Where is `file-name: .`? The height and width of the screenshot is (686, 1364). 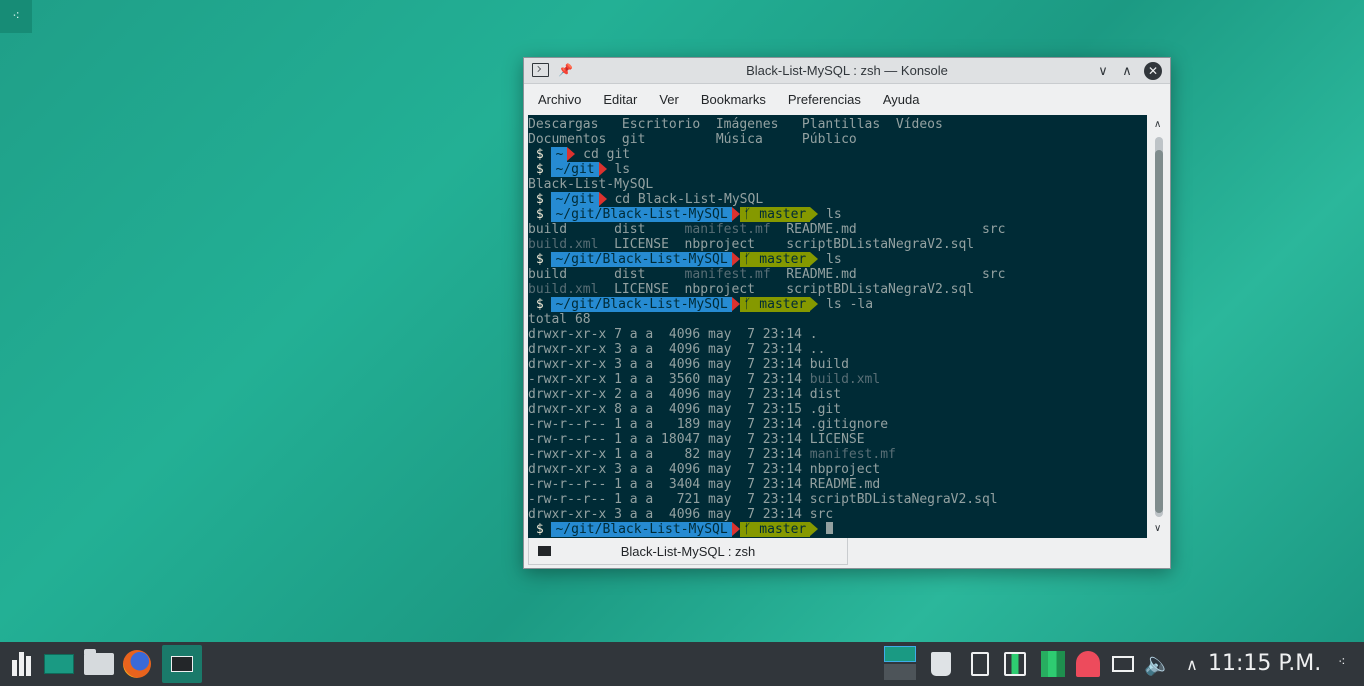
file-name: . is located at coordinates (813, 334).